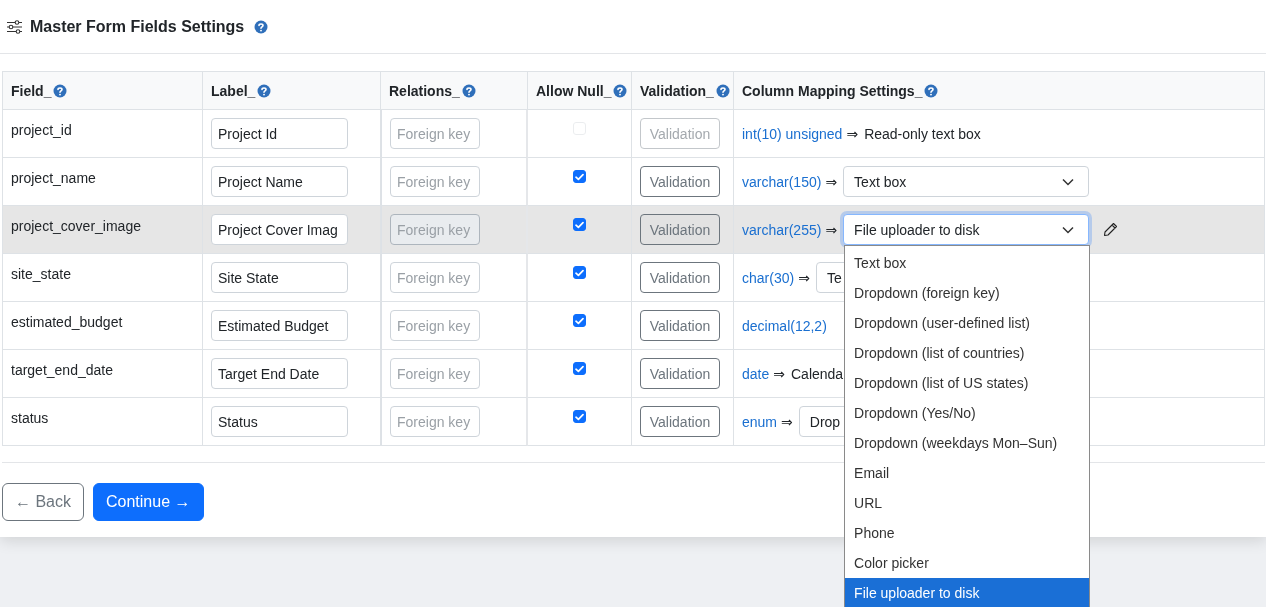  What do you see at coordinates (31, 90) in the screenshot?
I see `column-header: Field_` at bounding box center [31, 90].